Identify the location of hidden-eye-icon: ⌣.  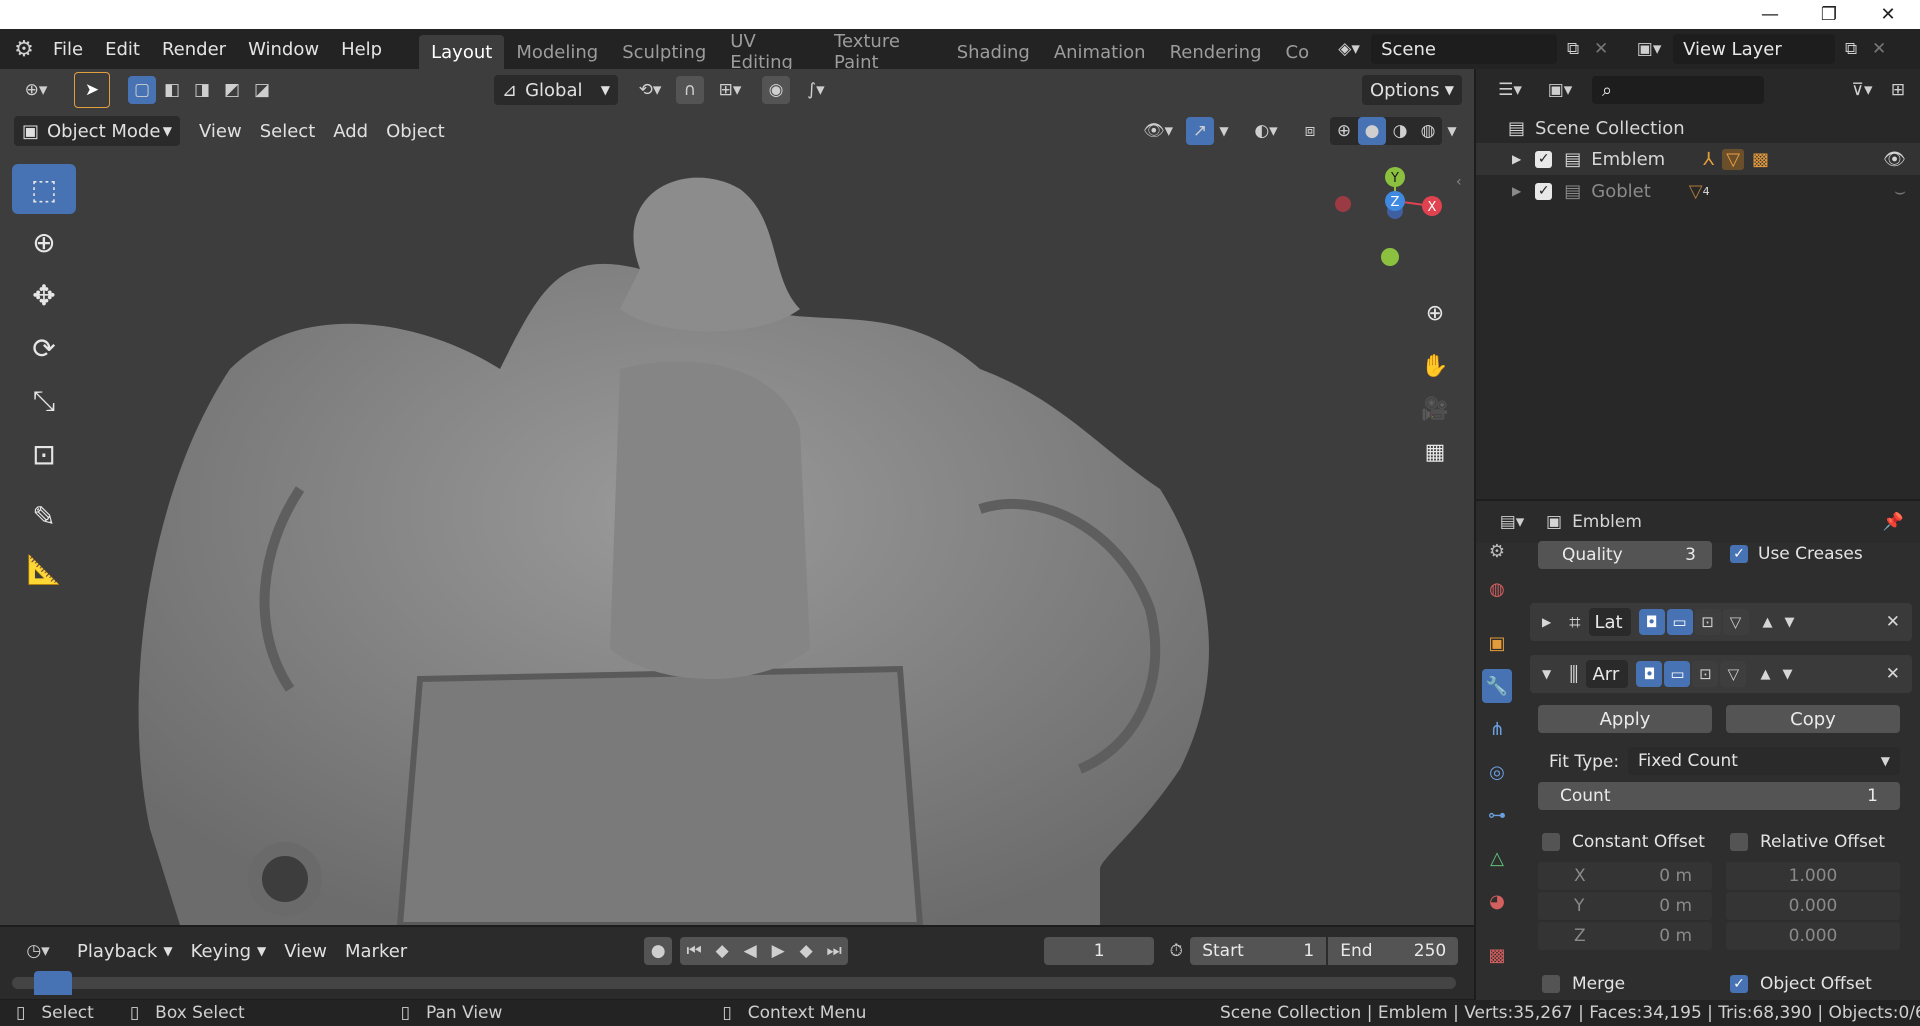
(1900, 191).